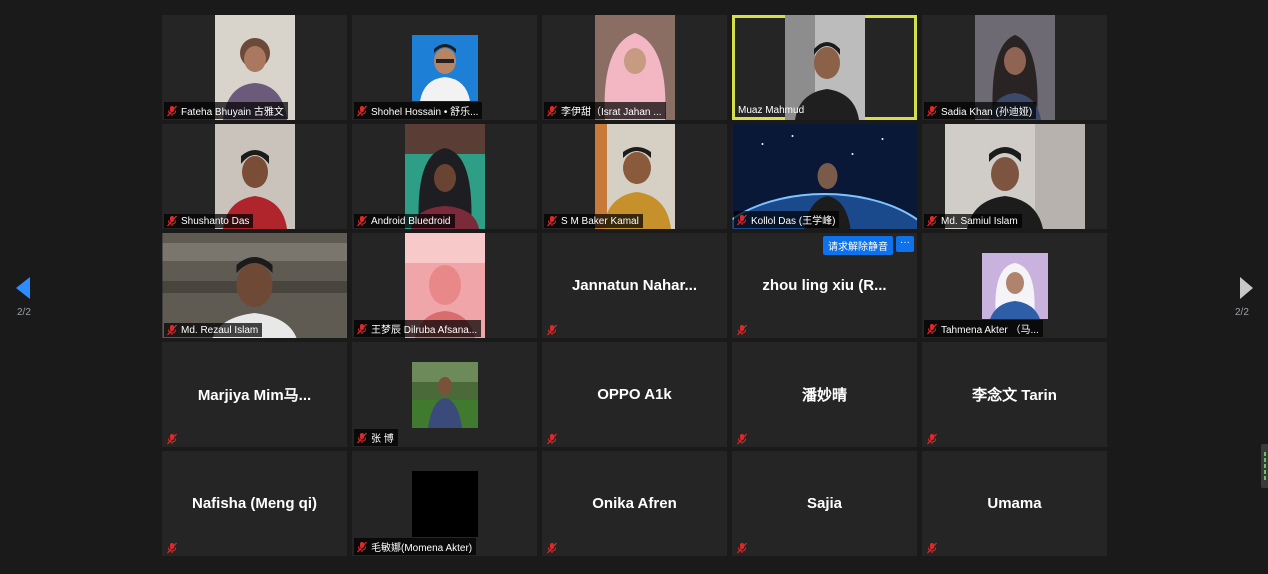 The width and height of the screenshot is (1268, 574). I want to click on participant-tile: Sadia Khan (孙迪娅), so click(1014, 67).